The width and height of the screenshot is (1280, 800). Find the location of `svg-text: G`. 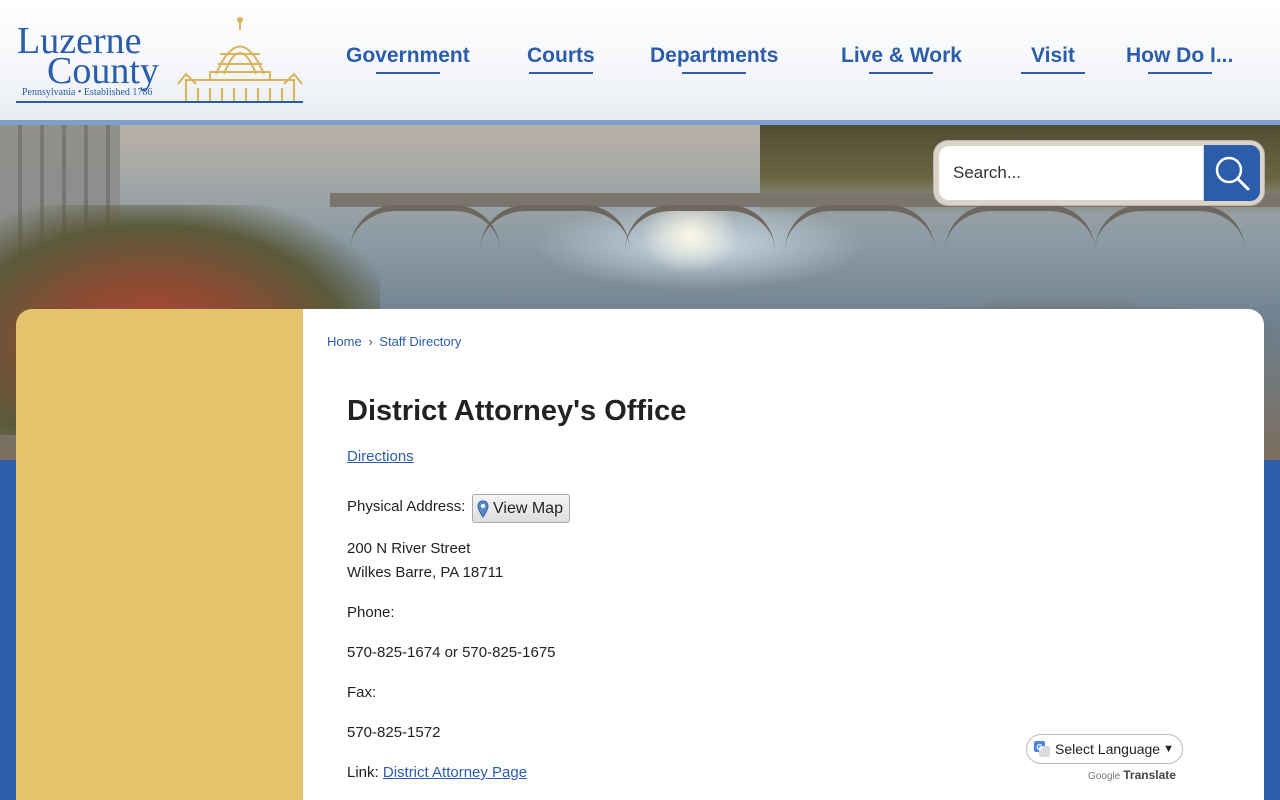

svg-text: G is located at coordinates (1040, 747).